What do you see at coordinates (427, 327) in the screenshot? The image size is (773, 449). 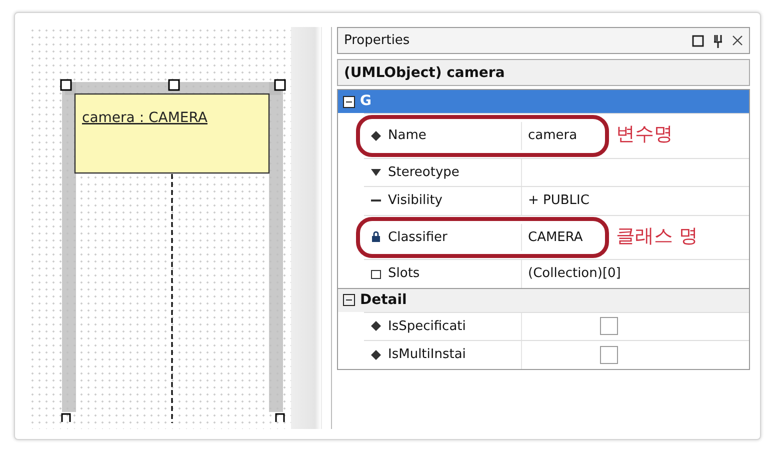 I see `property-name: IsSpecificati` at bounding box center [427, 327].